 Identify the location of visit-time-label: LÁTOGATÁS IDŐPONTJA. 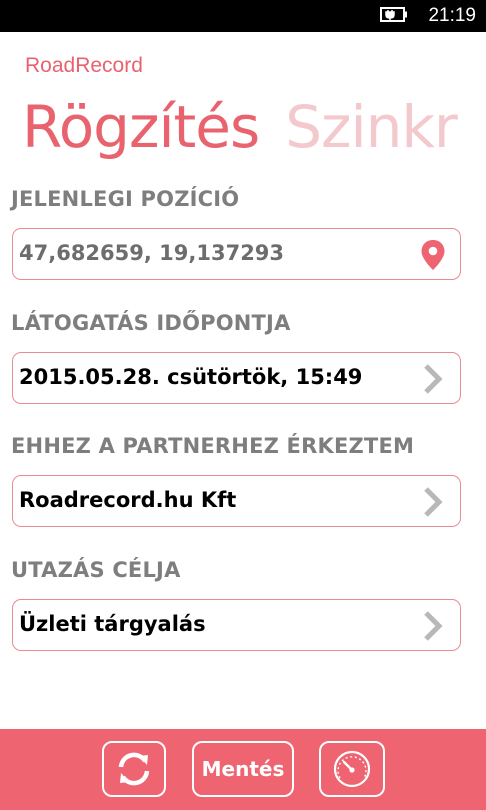
(151, 323).